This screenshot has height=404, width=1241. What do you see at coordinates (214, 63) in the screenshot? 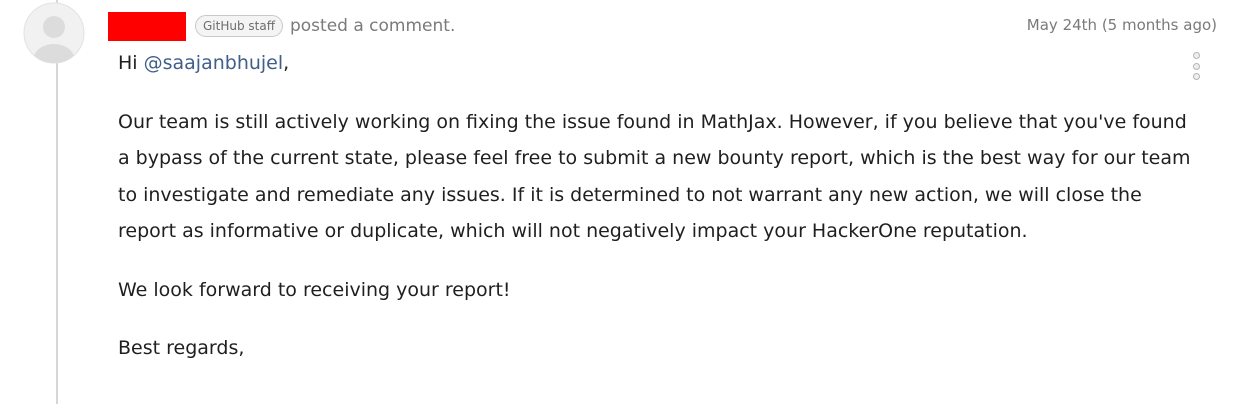
I see `user-mention-link: @saajanbhujel` at bounding box center [214, 63].